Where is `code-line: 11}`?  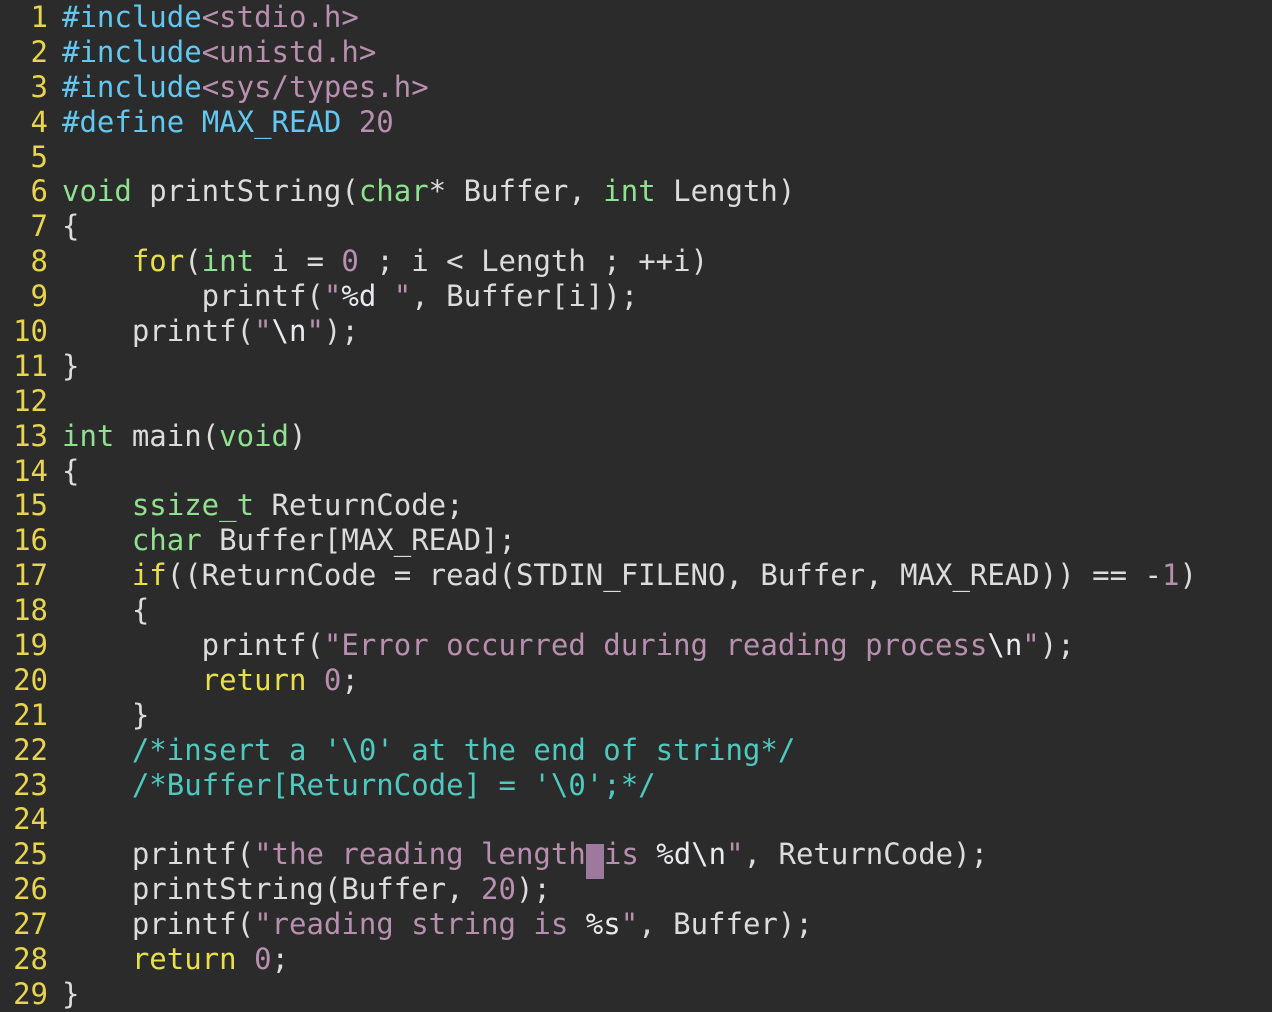
code-line: 11} is located at coordinates (636, 366).